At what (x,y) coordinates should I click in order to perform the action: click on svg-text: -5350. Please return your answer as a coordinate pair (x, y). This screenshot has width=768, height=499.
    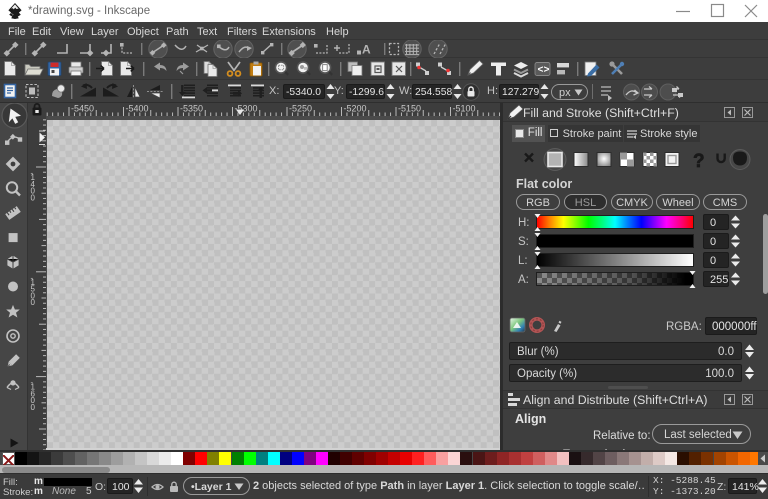
    Looking at the image, I should click on (191, 109).